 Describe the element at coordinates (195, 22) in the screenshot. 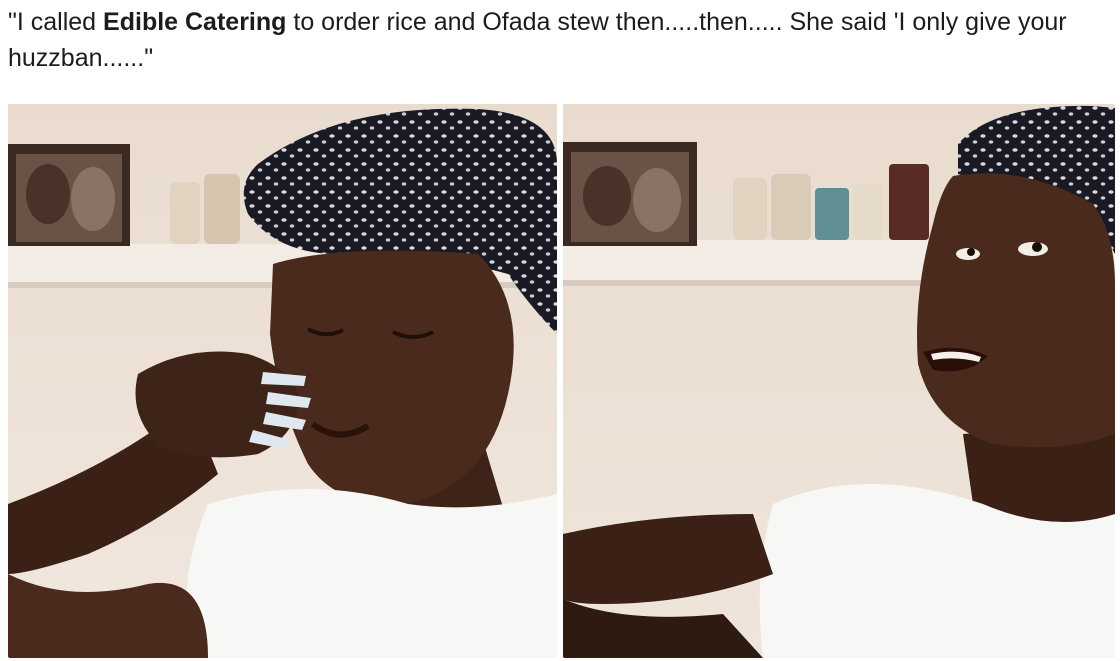

I see `caption-bold-name: Edible Catering` at that location.